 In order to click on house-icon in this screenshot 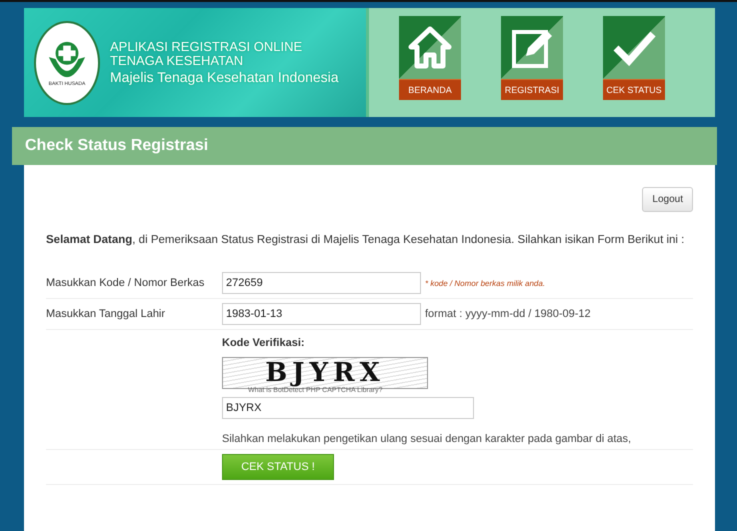, I will do `click(430, 48)`.